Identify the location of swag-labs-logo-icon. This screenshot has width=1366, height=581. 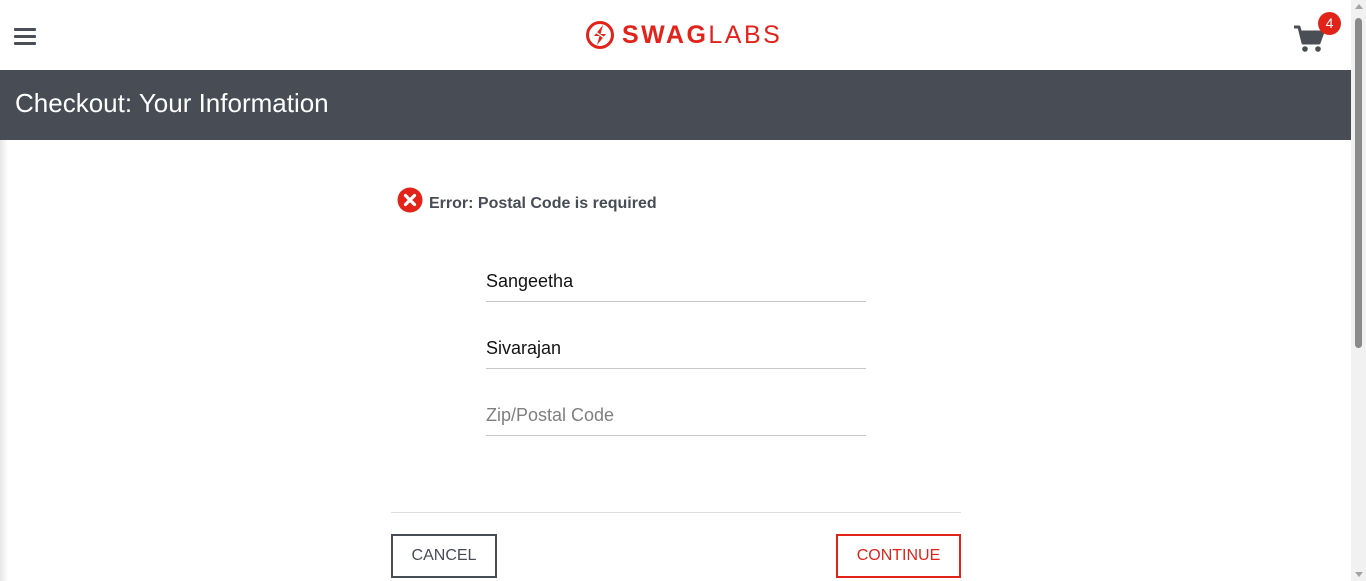
(600, 35).